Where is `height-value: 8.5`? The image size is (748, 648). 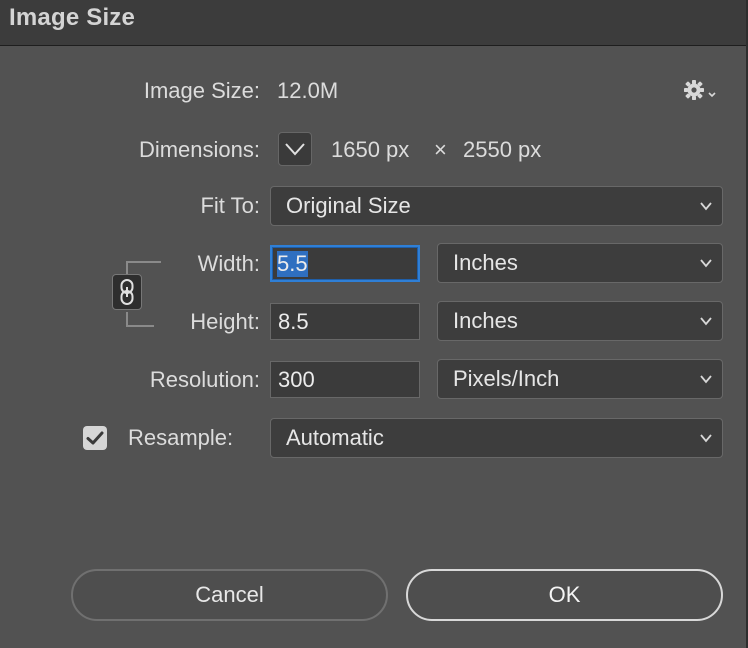 height-value: 8.5 is located at coordinates (293, 321).